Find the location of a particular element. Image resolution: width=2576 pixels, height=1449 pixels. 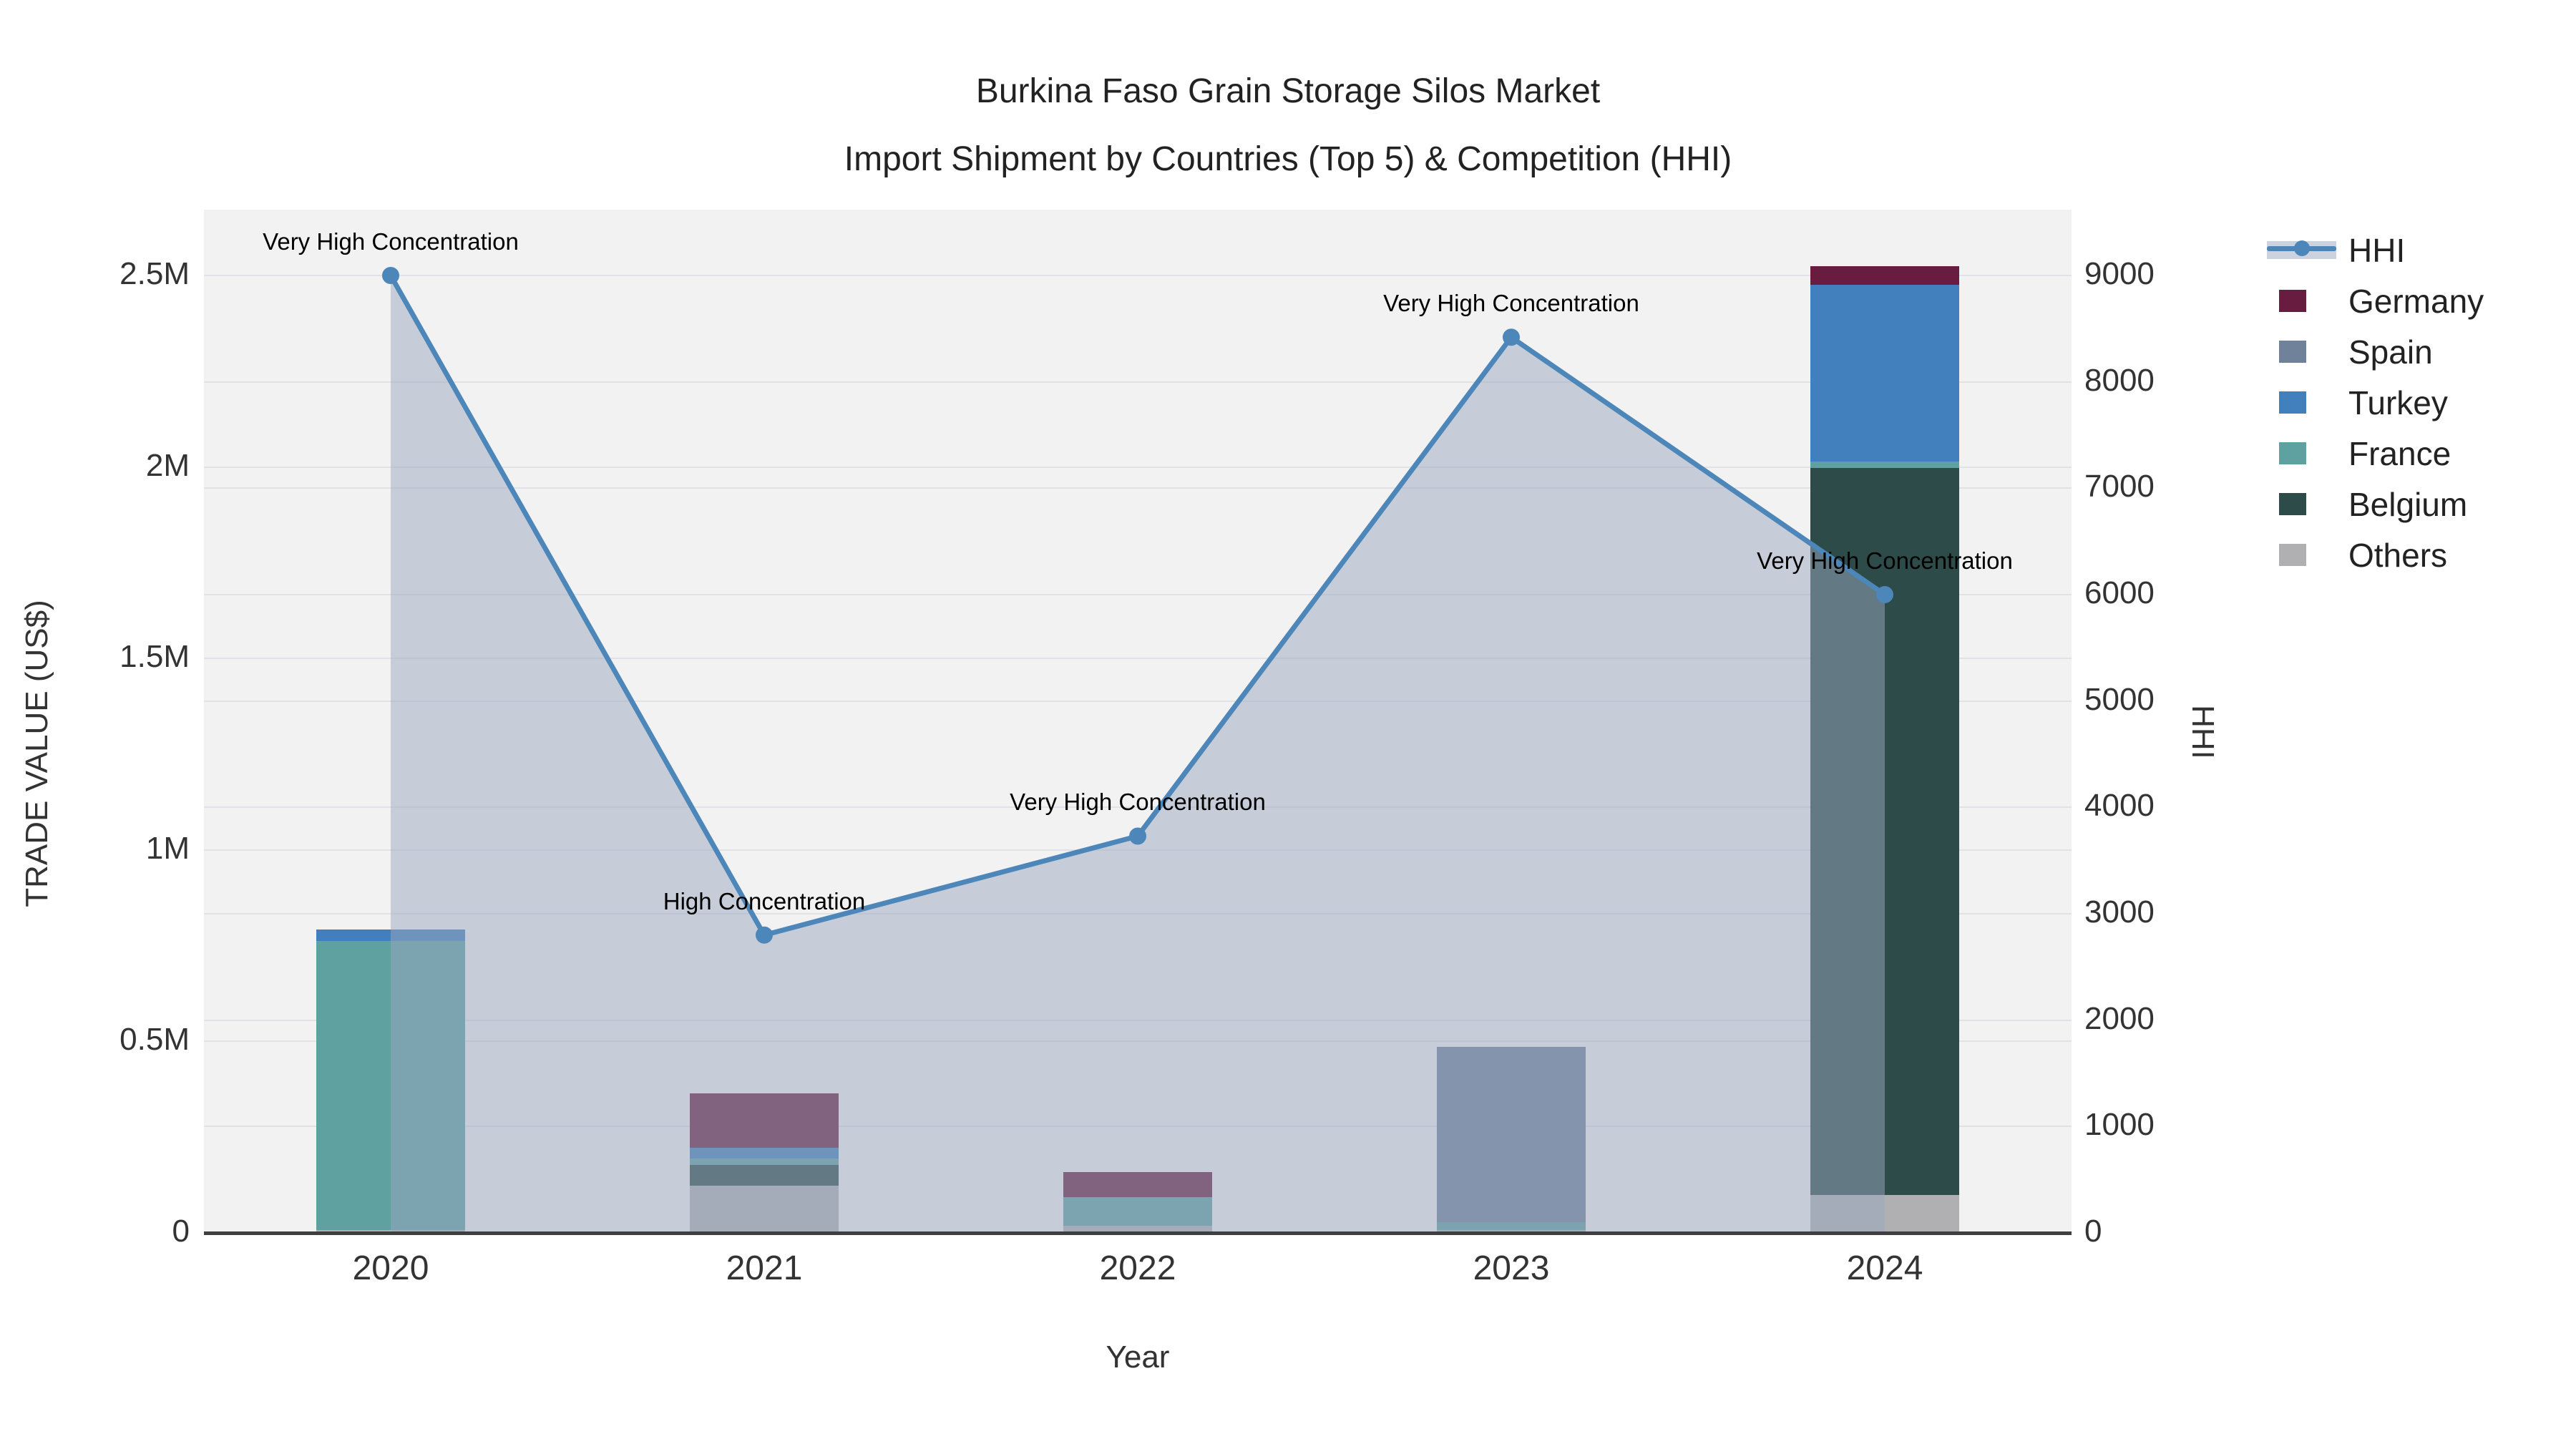

y-right-tick-6000: 6000 is located at coordinates (2119, 592).